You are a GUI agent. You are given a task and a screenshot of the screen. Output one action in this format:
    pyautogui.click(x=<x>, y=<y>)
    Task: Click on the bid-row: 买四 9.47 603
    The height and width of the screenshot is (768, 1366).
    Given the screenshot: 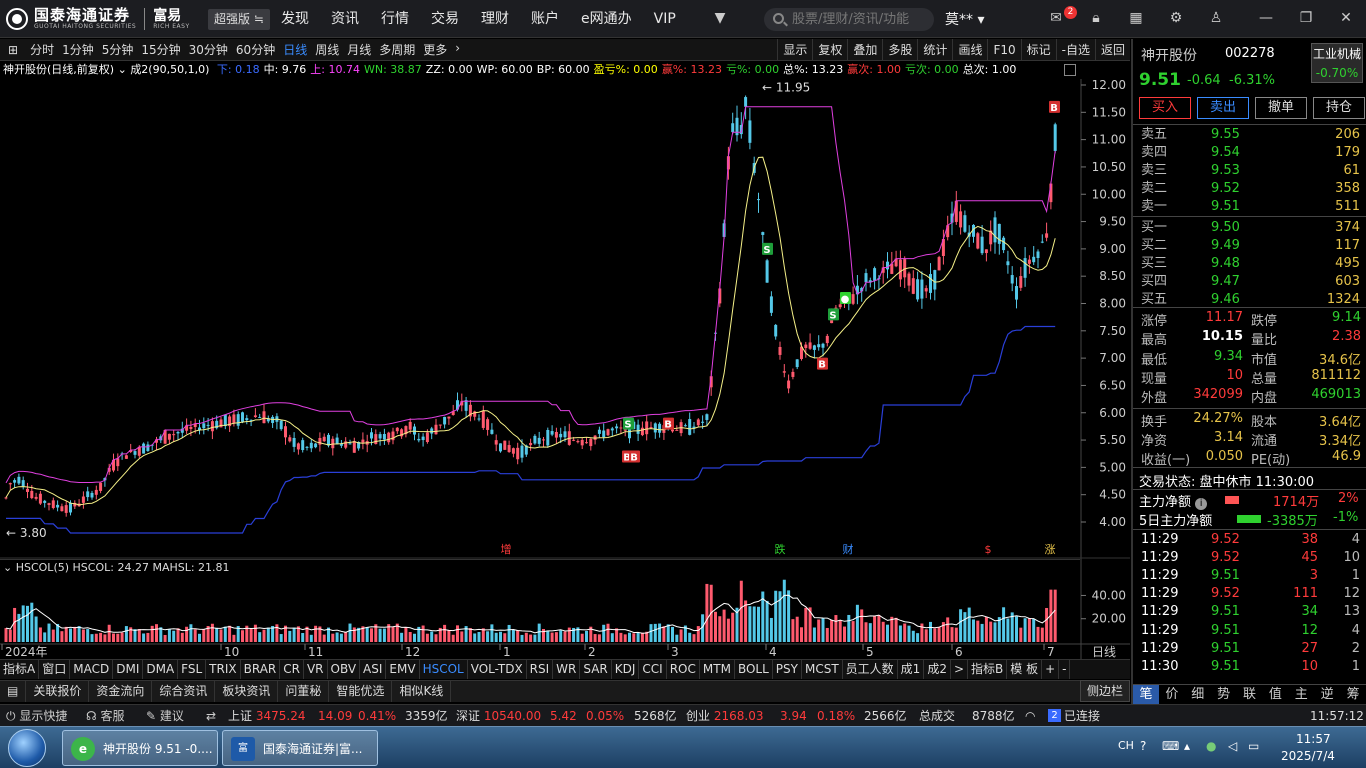 What is the action you would take?
    pyautogui.click(x=1249, y=282)
    